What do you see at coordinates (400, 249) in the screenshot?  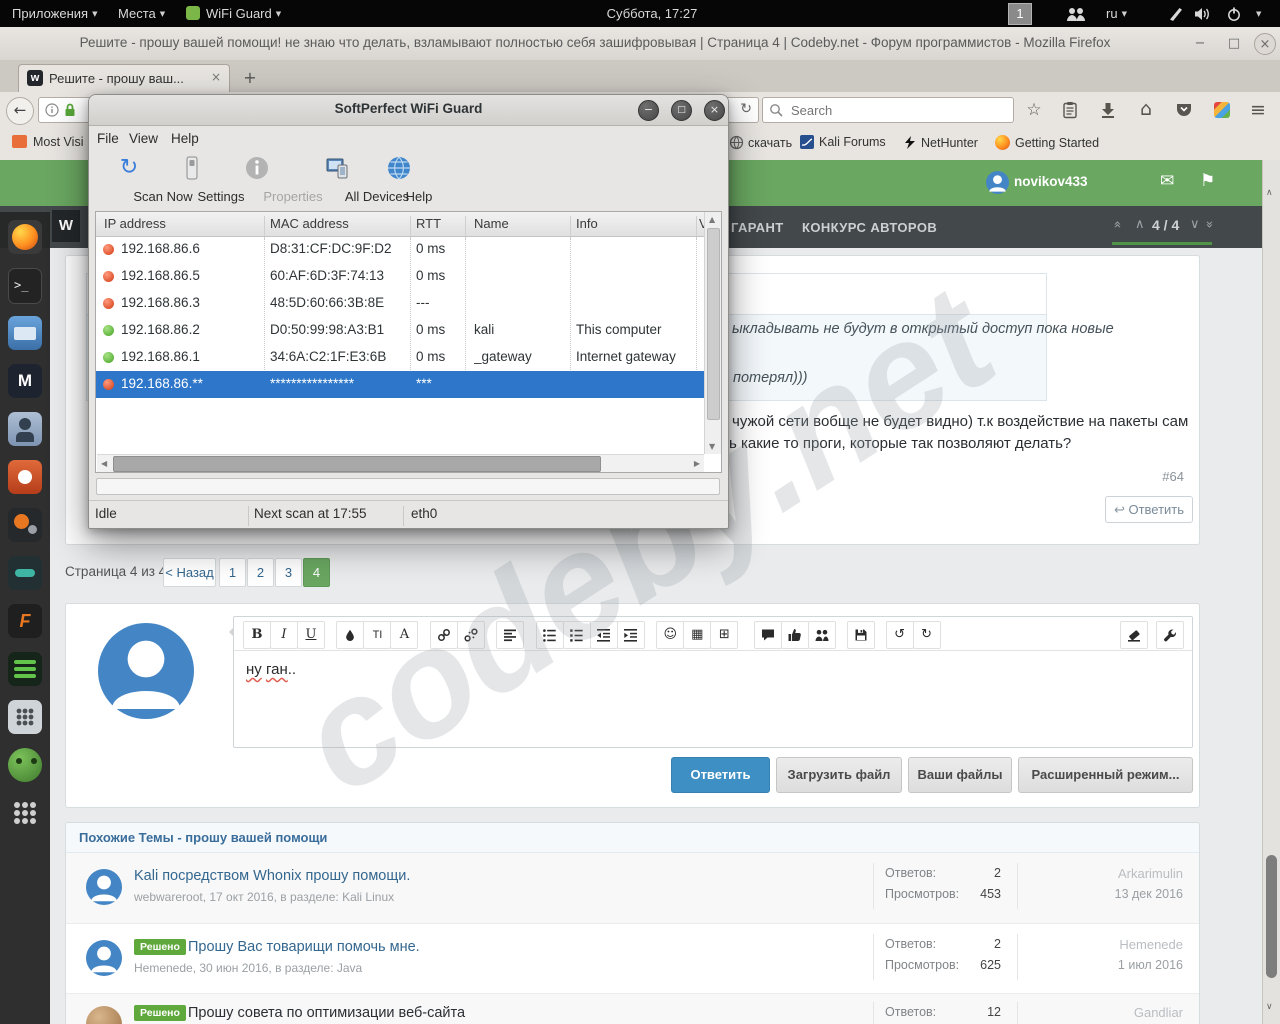 I see `device-row: 192.168.86.6 D8:31:CF:DC:9F:D2 0 ms` at bounding box center [400, 249].